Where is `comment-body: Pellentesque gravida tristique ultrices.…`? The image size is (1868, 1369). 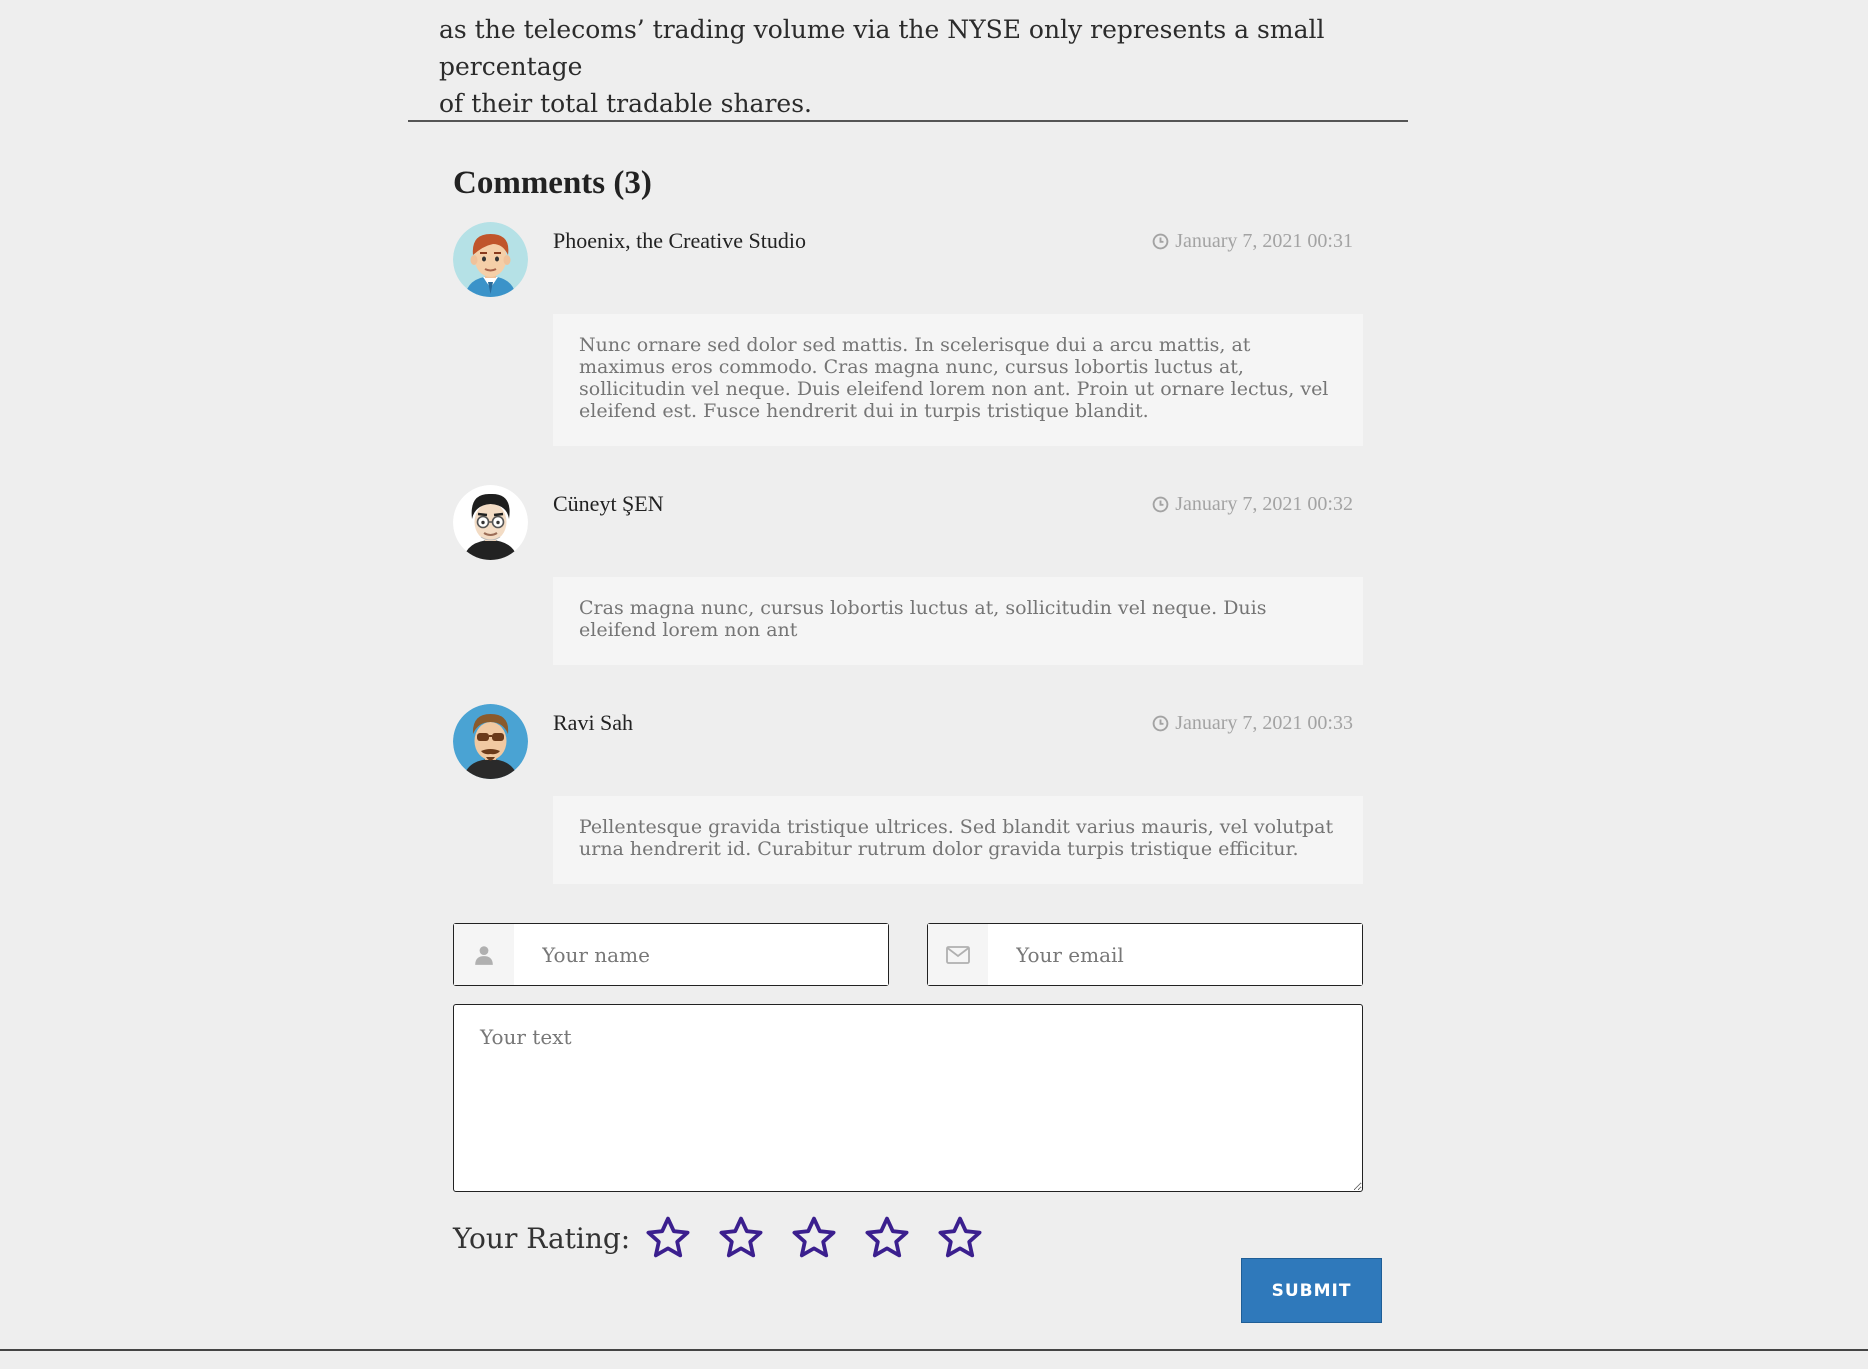
comment-body: Pellentesque gravida tristique ultrices.… is located at coordinates (958, 840).